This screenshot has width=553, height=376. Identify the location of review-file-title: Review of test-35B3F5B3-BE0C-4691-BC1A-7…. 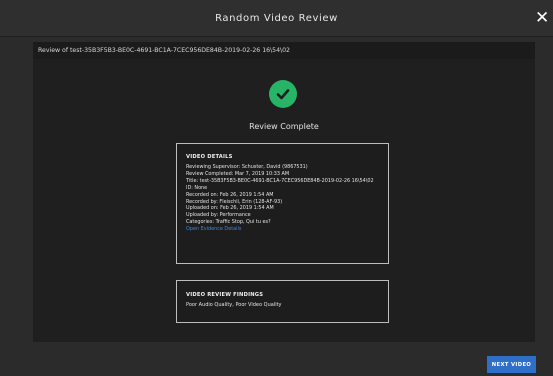
(164, 50).